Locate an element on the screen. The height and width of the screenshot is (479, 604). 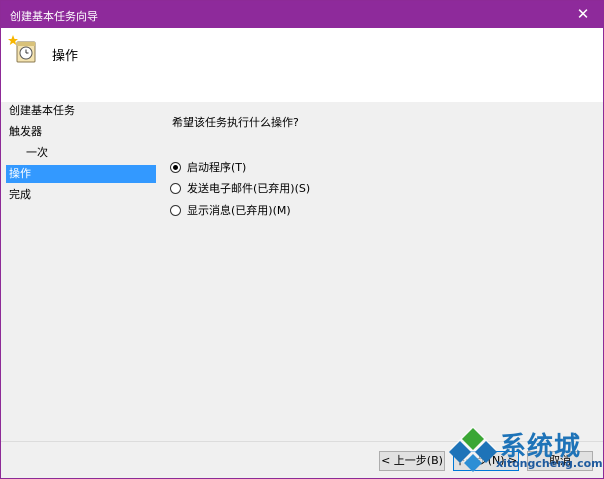
radio-show-message is located at coordinates (175, 210).